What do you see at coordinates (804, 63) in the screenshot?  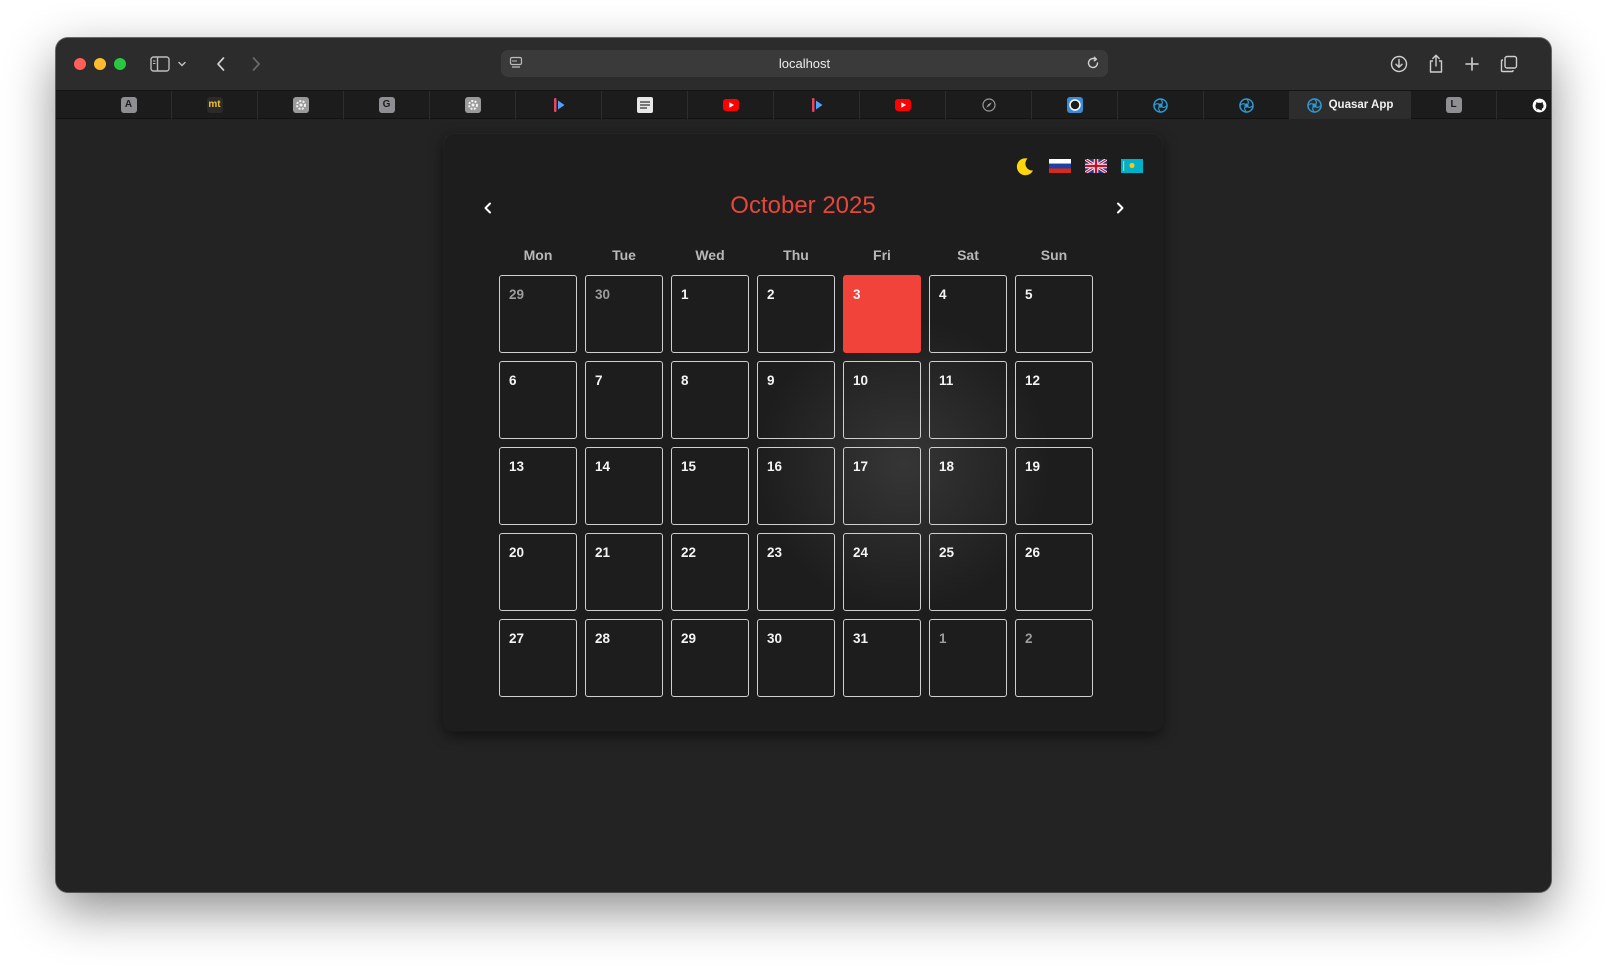 I see `address-bar: localhost` at bounding box center [804, 63].